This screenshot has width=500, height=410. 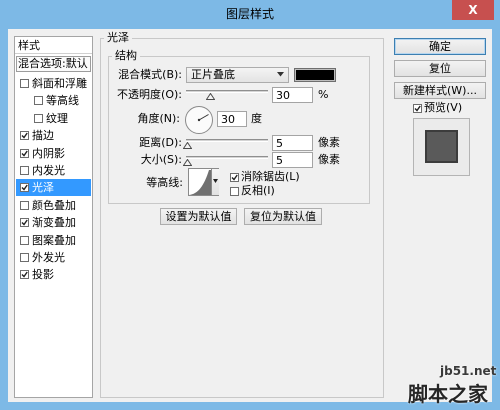 I want to click on gradient-overlay-checkbox, so click(x=24, y=222).